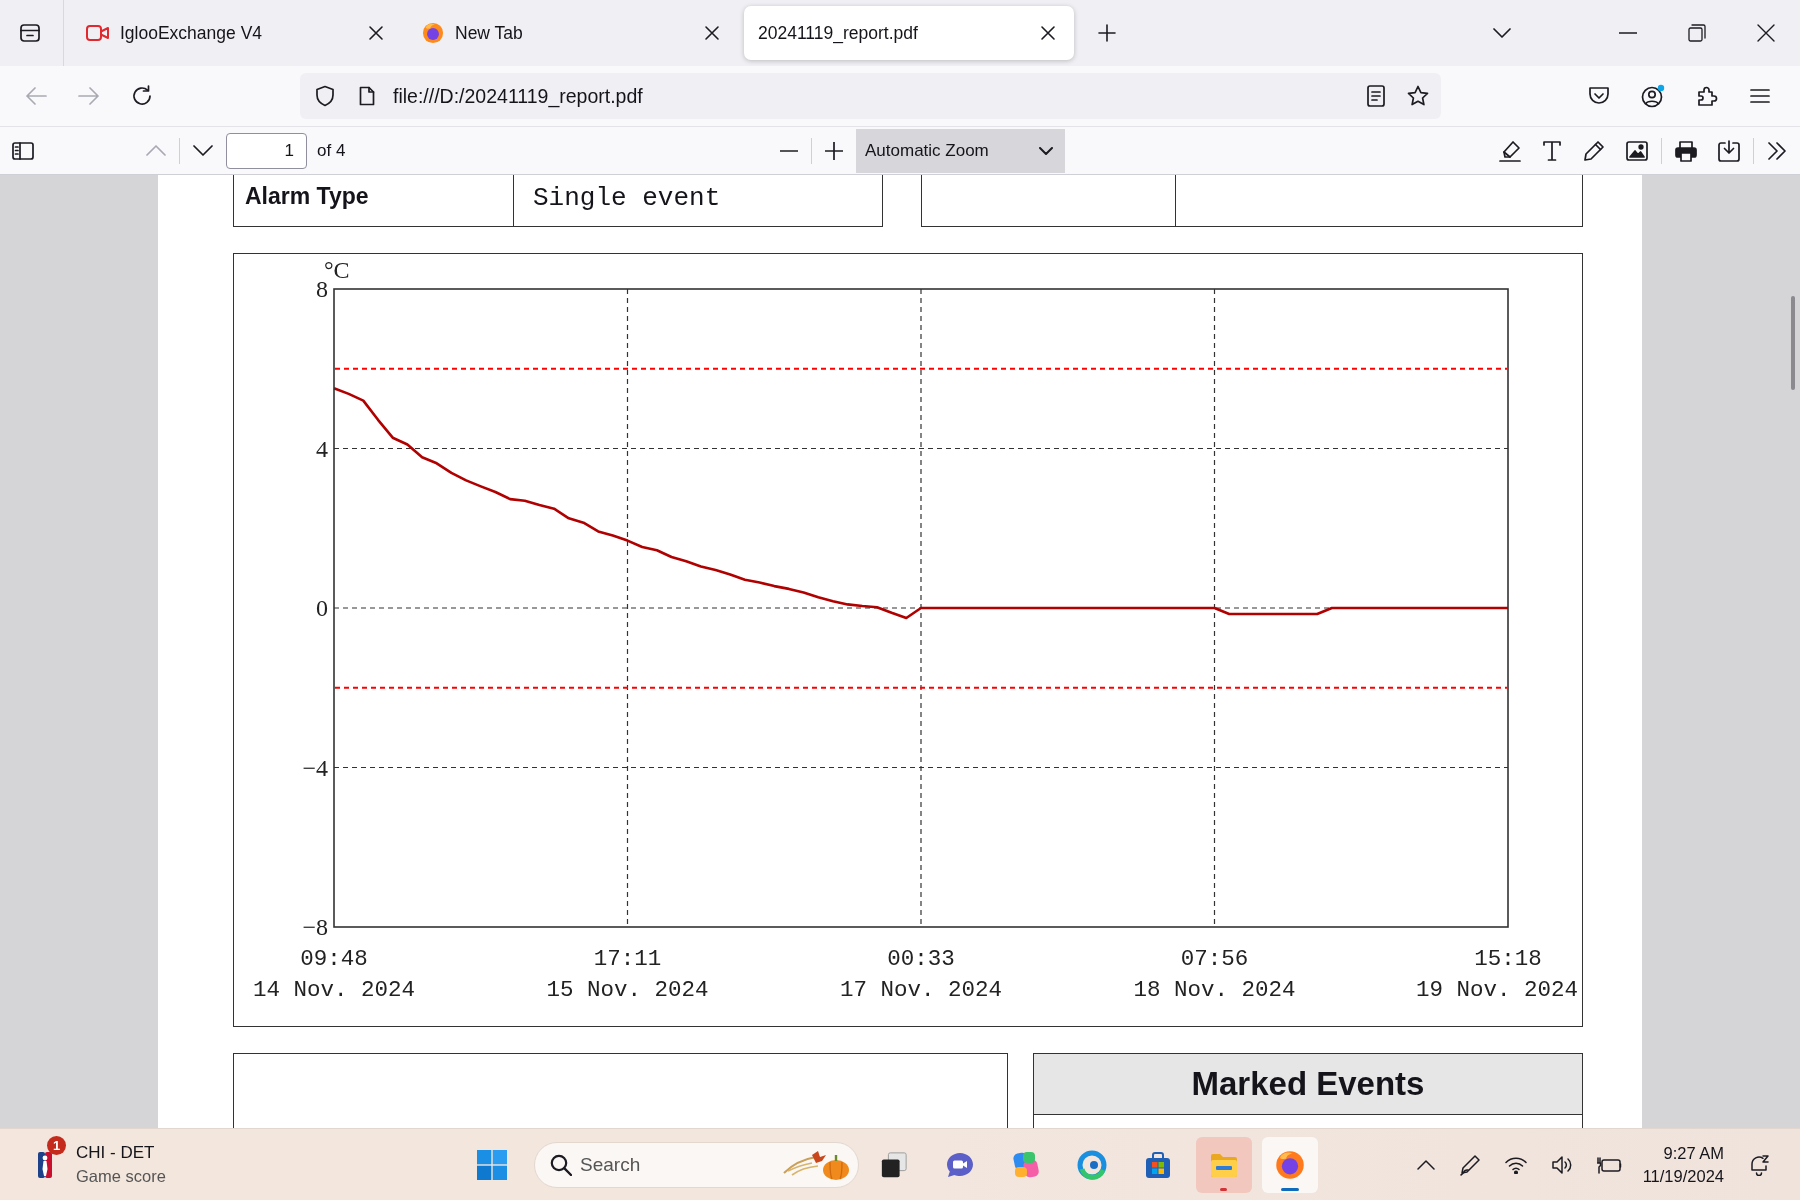 The height and width of the screenshot is (1200, 1800). I want to click on y-axis-label: −4, so click(315, 767).